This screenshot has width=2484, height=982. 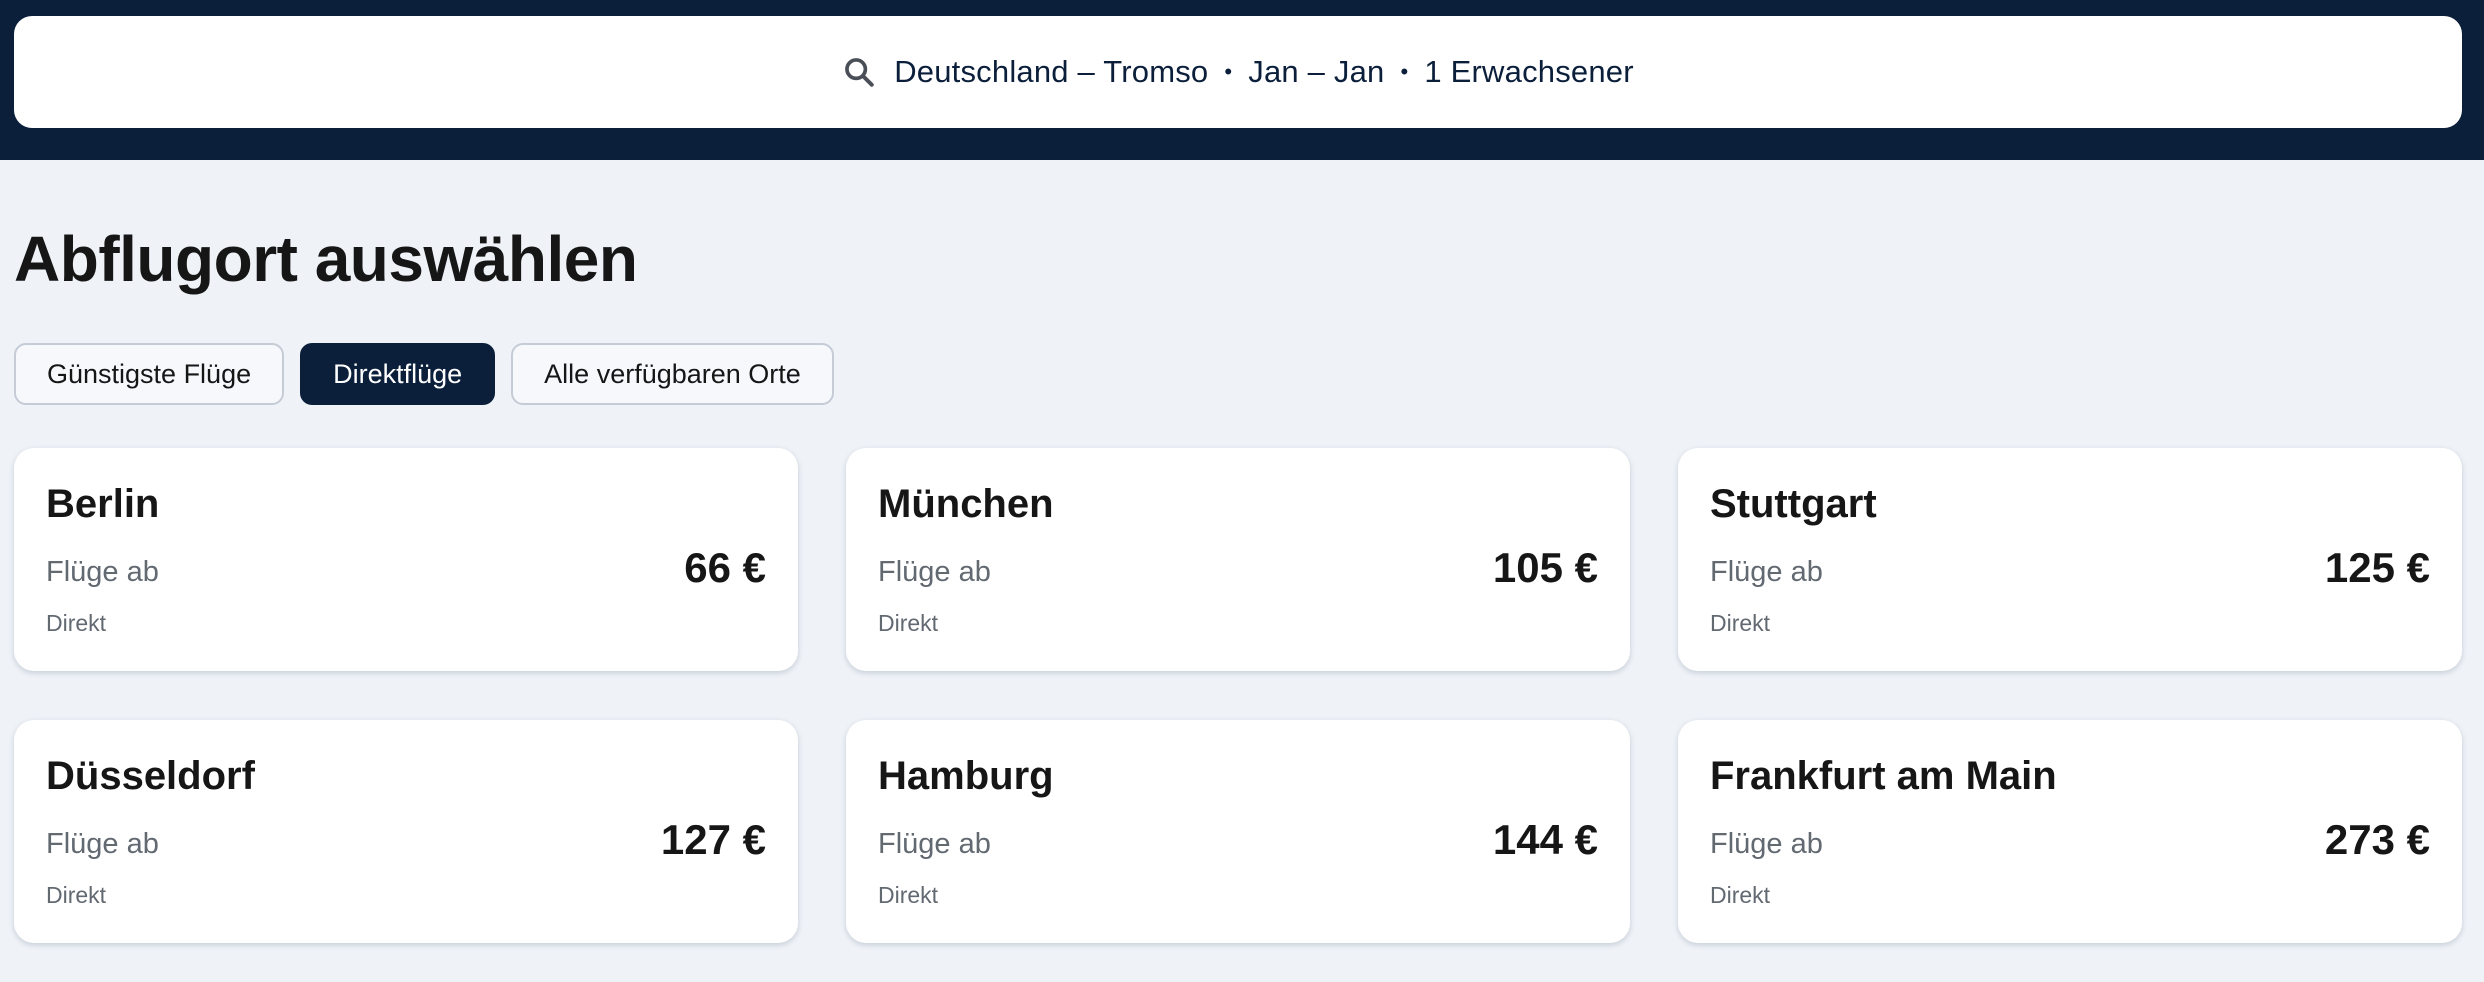 What do you see at coordinates (2070, 831) in the screenshot?
I see `destination-card-frankfurt: Frankfurt am Main Flüge ab 273 € Direkt` at bounding box center [2070, 831].